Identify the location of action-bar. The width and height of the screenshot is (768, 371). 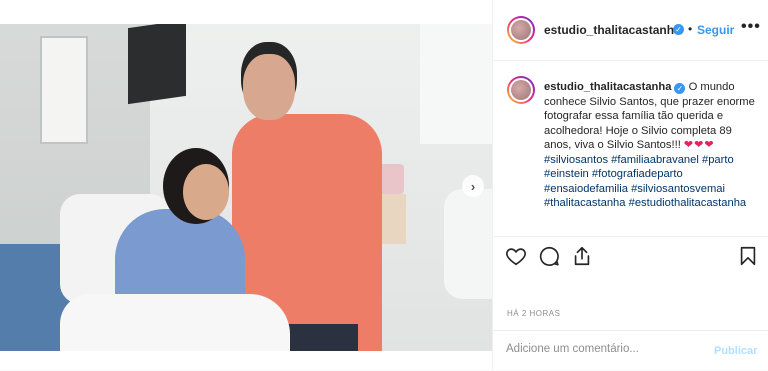
(630, 256).